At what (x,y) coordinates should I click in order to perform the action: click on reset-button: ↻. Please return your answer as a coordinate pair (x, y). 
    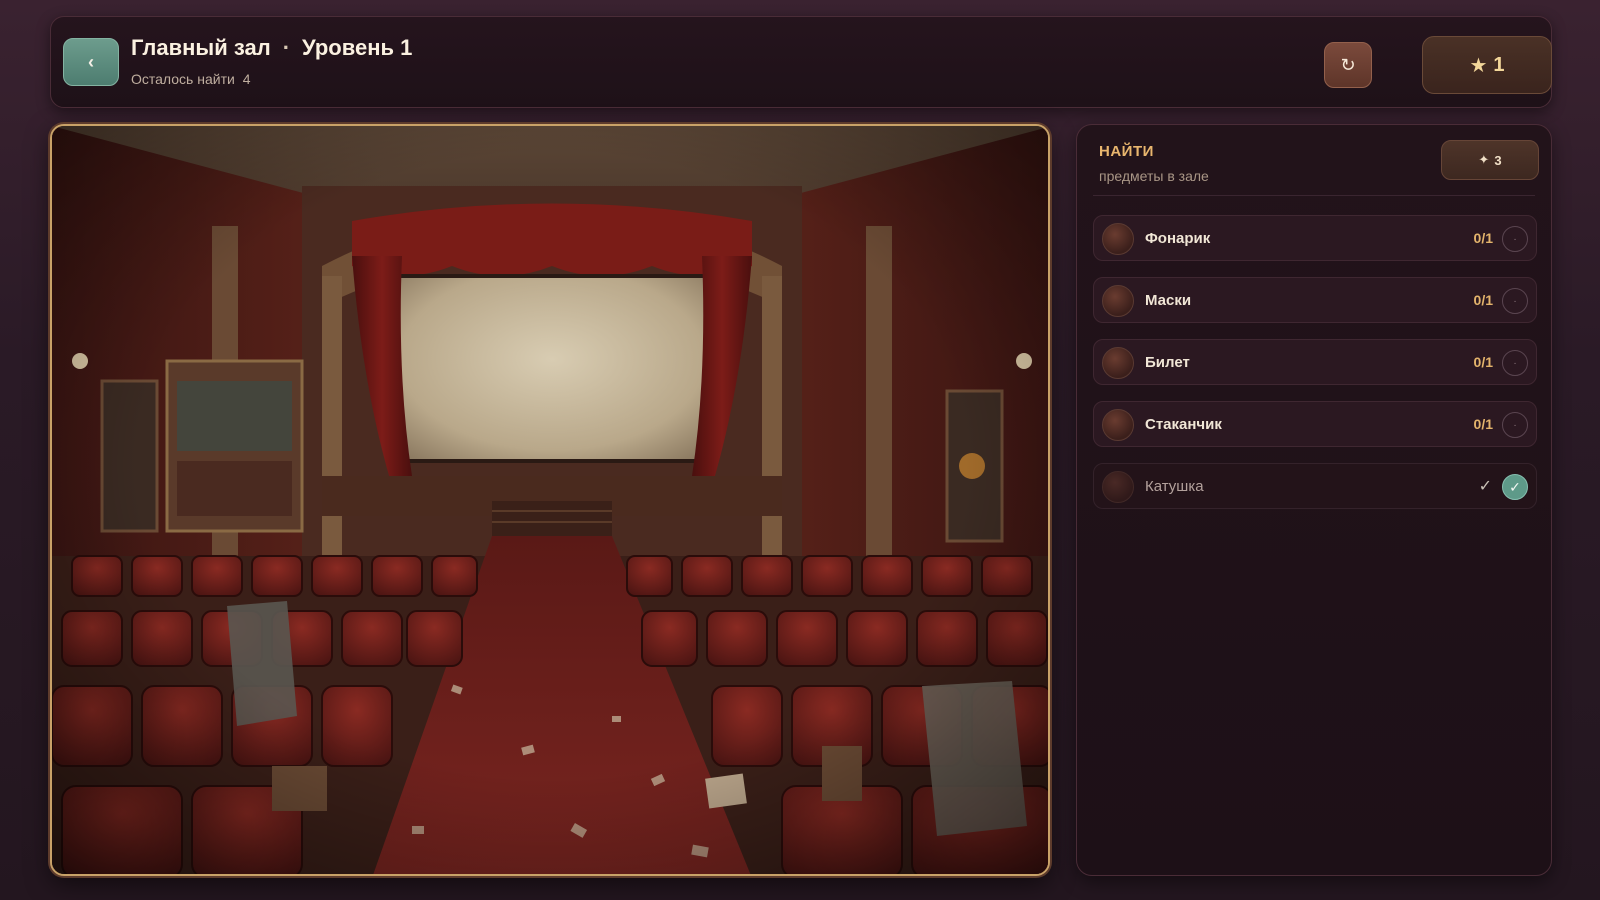
    Looking at the image, I should click on (1348, 65).